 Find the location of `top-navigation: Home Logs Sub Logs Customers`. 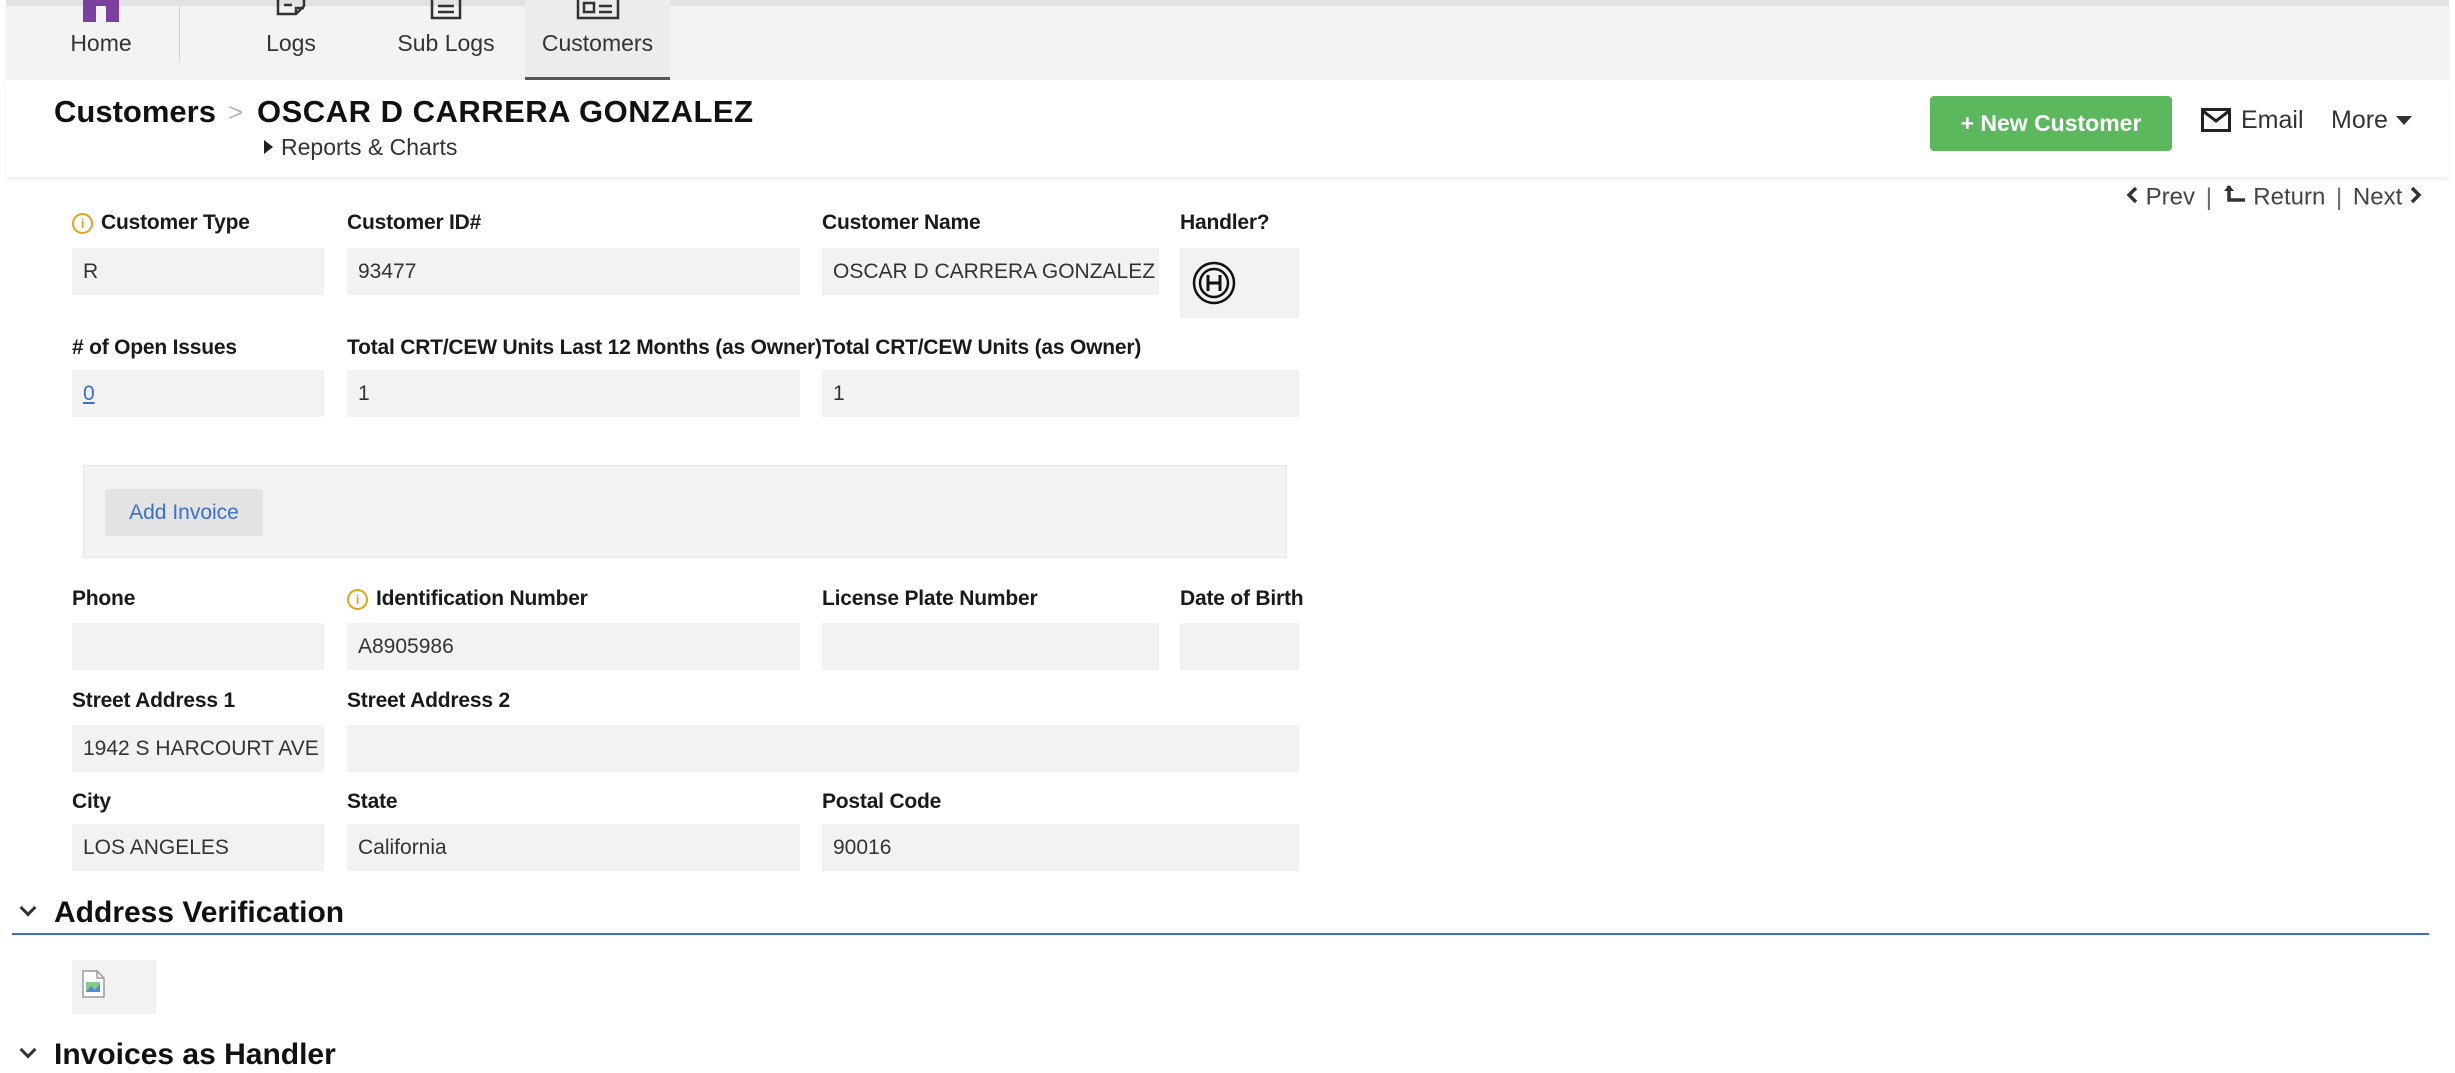

top-navigation: Home Logs Sub Logs Customers is located at coordinates (1227, 40).